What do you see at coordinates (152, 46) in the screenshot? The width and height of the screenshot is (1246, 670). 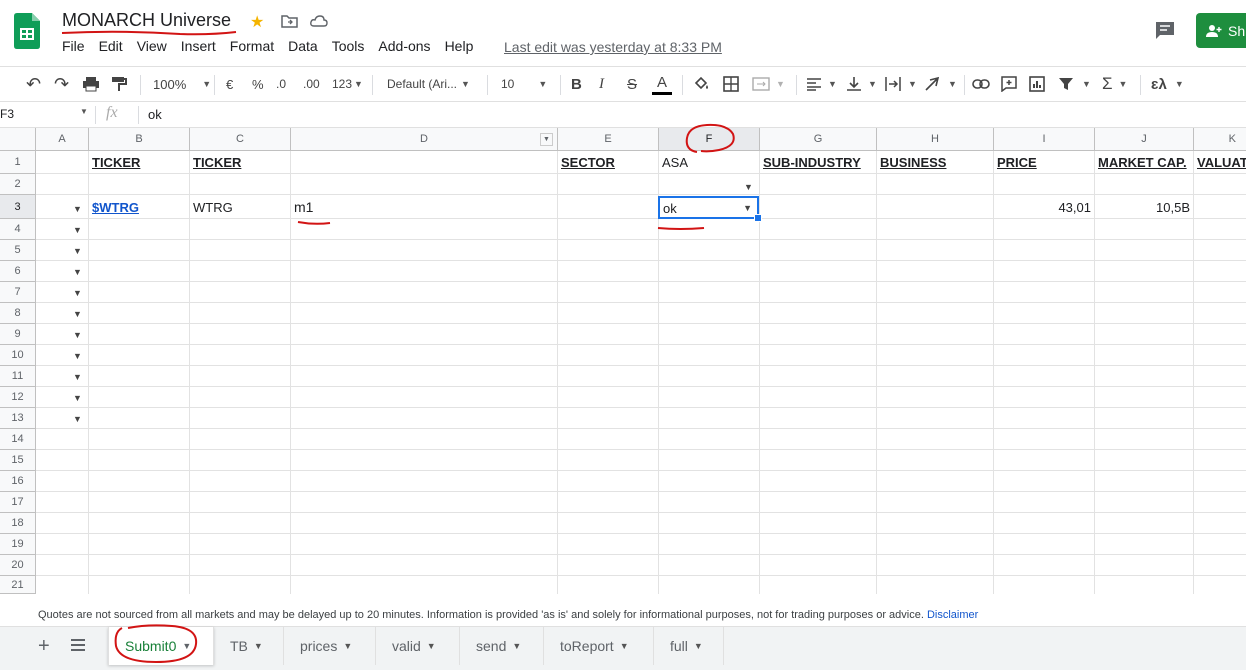 I see `menu-view: View` at bounding box center [152, 46].